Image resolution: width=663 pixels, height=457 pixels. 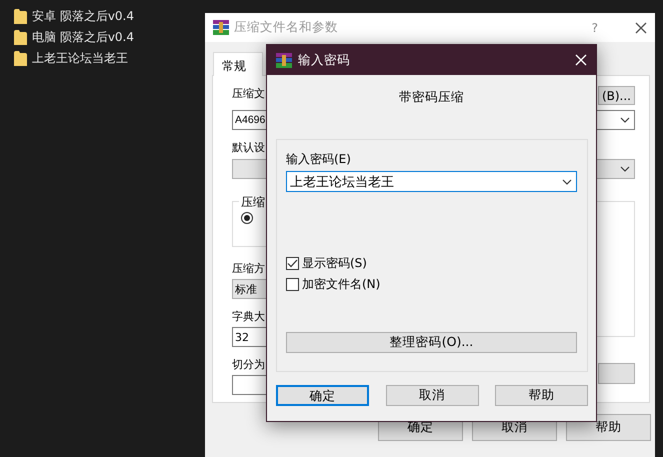 What do you see at coordinates (83, 16) in the screenshot?
I see `file-name: 安卓 陨落之后v0.4` at bounding box center [83, 16].